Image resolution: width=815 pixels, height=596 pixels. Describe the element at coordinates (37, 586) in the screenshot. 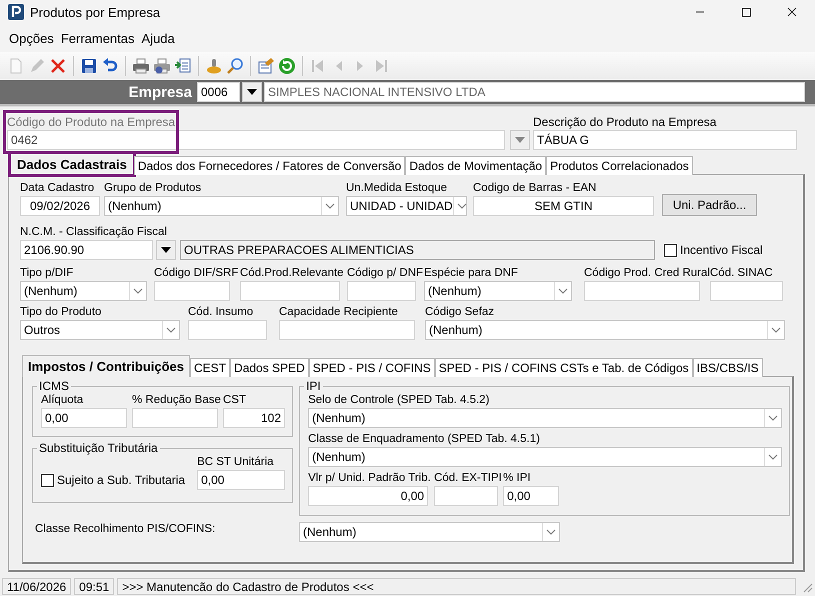

I see `status-panel: 11/06/2026` at that location.